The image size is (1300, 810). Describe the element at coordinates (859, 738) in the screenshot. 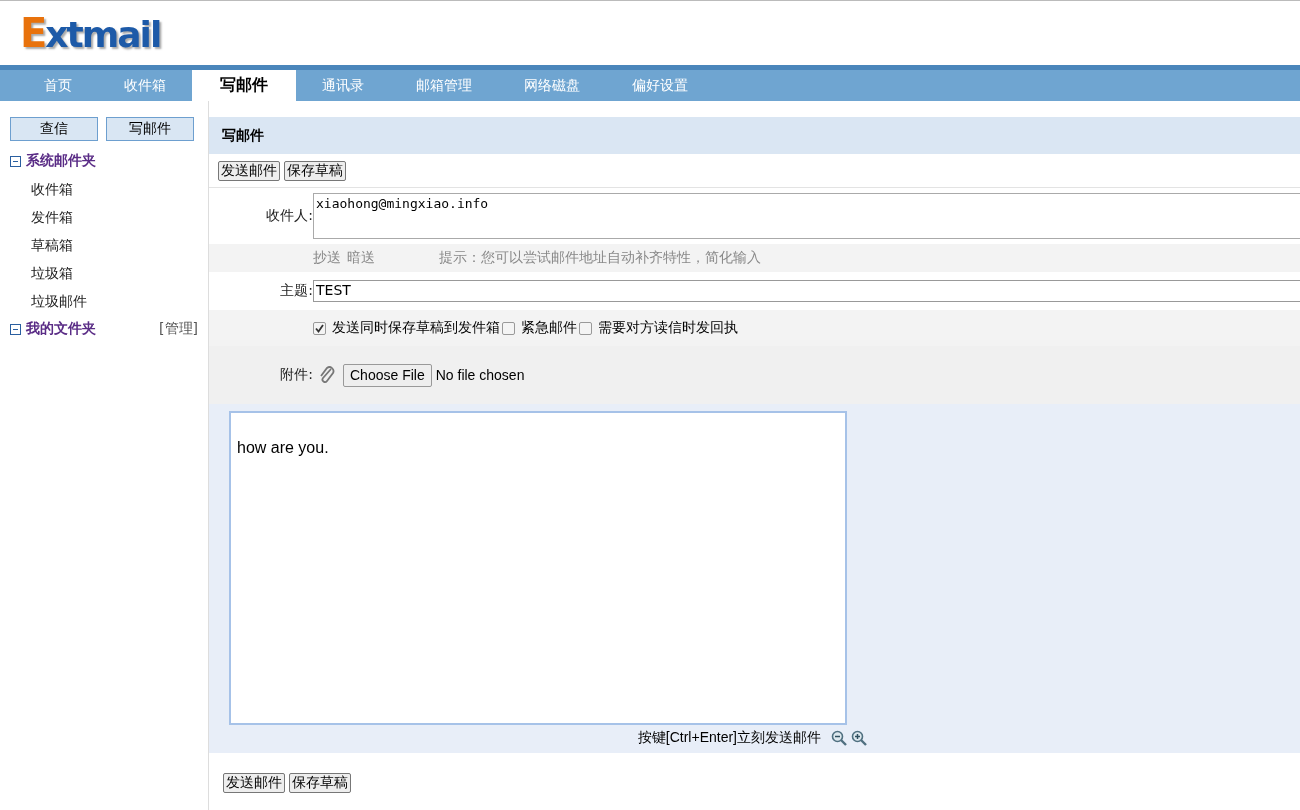

I see `zoom-in-icon` at that location.